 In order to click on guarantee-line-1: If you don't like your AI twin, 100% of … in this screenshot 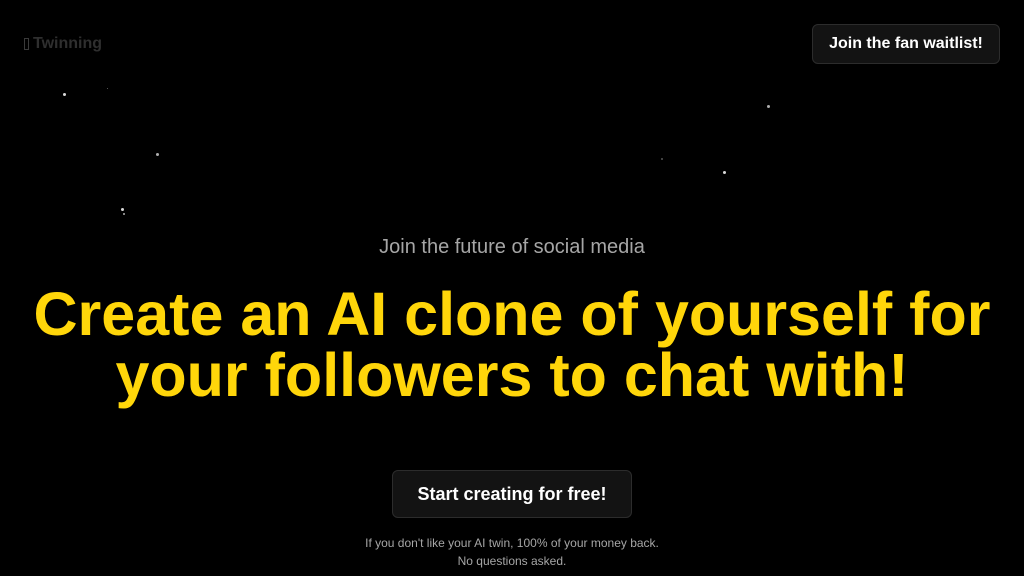, I will do `click(512, 543)`.